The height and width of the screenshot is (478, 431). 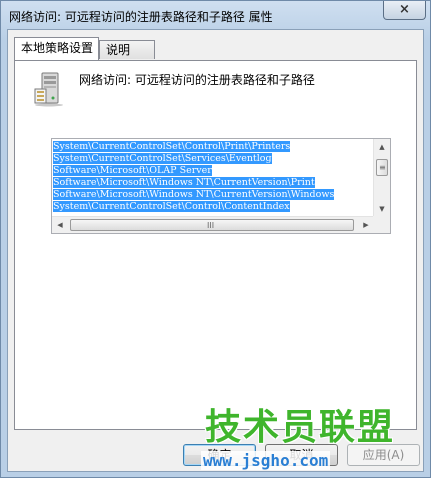 I want to click on scroll-up-icon: ▲, so click(x=382, y=147).